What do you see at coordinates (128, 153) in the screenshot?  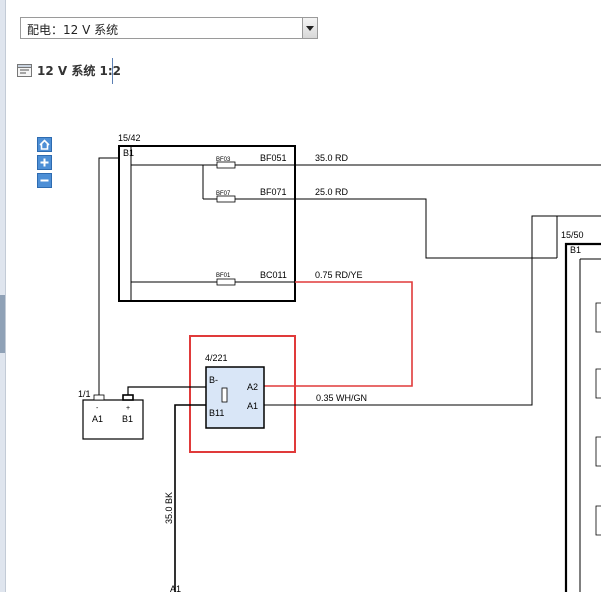 I see `fuse-box-pin: B1` at bounding box center [128, 153].